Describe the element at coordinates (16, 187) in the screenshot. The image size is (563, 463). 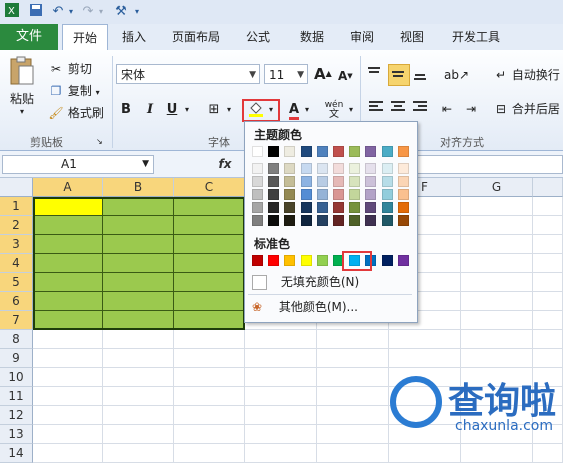
I see `select-all-corner` at that location.